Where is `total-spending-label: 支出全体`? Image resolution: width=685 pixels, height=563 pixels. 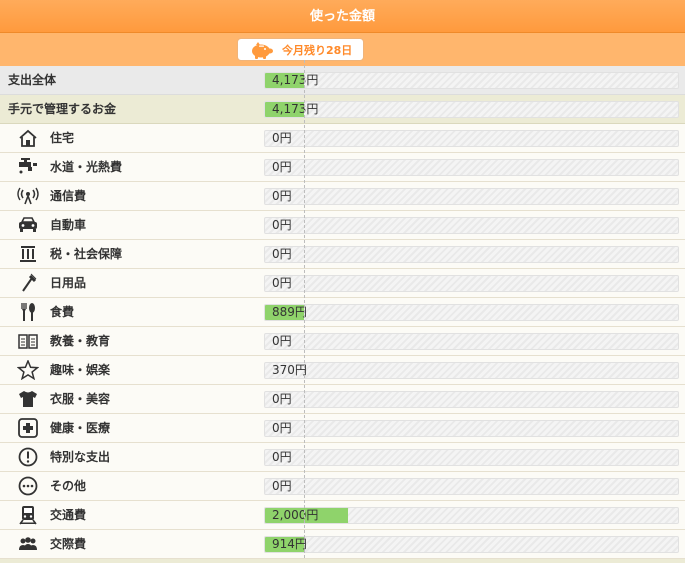 total-spending-label: 支出全体 is located at coordinates (32, 80).